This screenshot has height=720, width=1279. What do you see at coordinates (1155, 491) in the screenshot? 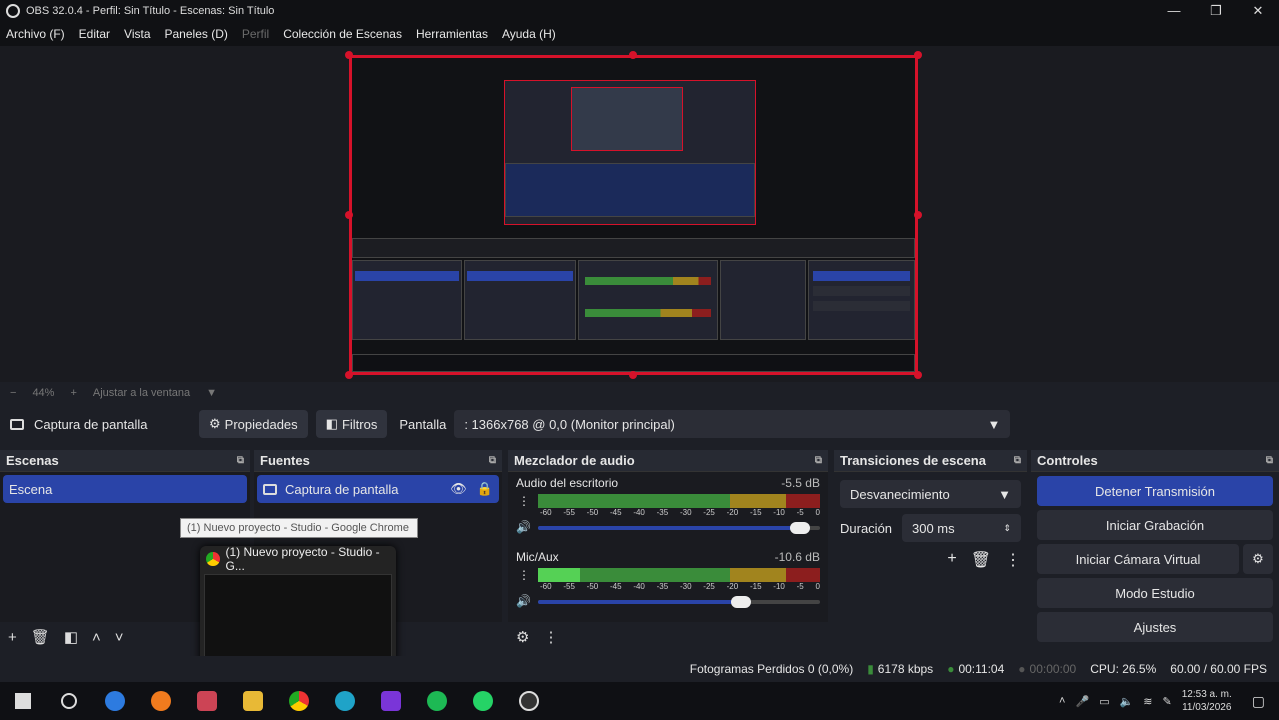
I see `stop-streaming-button: Detener Transmisión` at bounding box center [1155, 491].